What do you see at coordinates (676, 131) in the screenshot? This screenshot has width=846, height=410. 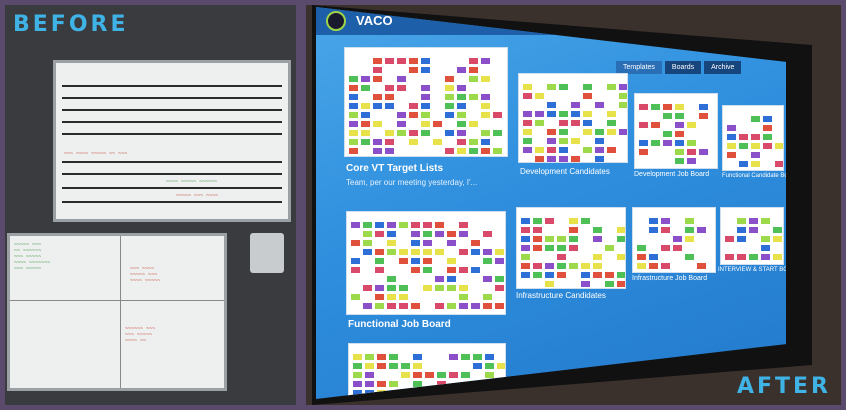 I see `board-thumb-dev-job` at bounding box center [676, 131].